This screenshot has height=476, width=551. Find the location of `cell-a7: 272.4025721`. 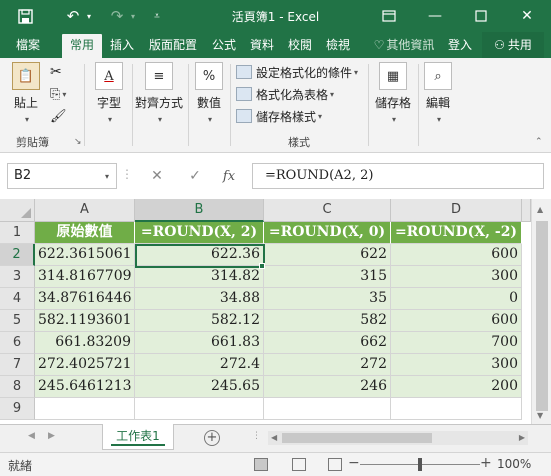

cell-a7: 272.4025721 is located at coordinates (85, 365).